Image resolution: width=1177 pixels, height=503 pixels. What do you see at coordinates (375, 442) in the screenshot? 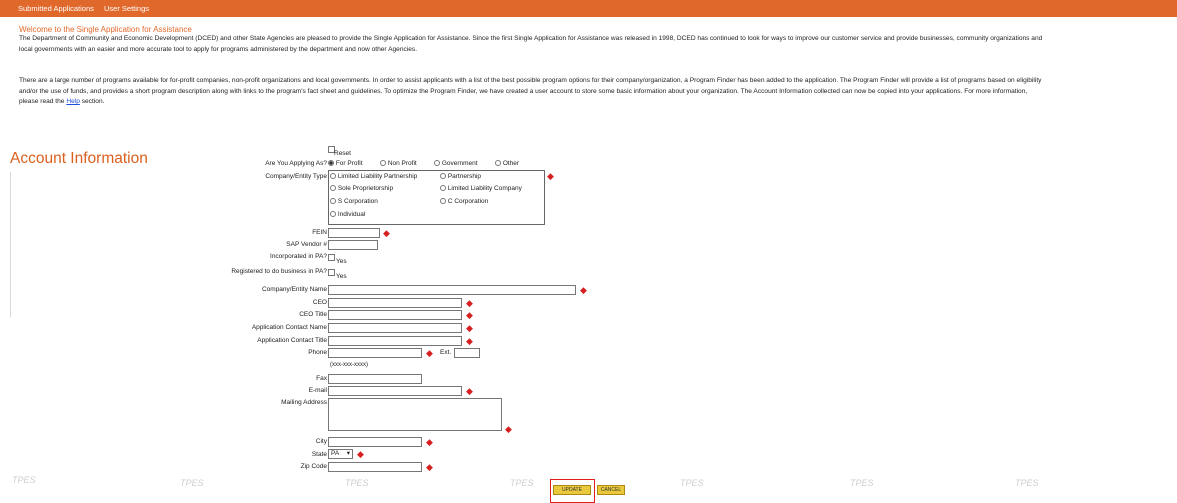
I see `city-input` at bounding box center [375, 442].